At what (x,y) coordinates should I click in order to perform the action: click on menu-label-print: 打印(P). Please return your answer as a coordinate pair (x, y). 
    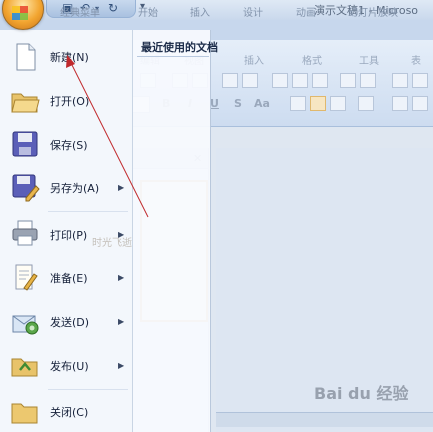
    Looking at the image, I should click on (69, 235).